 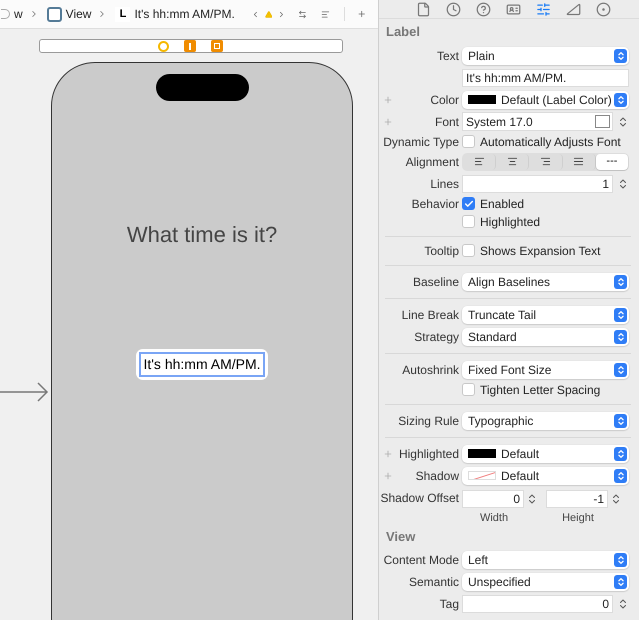 I want to click on help-icon, so click(x=483, y=9).